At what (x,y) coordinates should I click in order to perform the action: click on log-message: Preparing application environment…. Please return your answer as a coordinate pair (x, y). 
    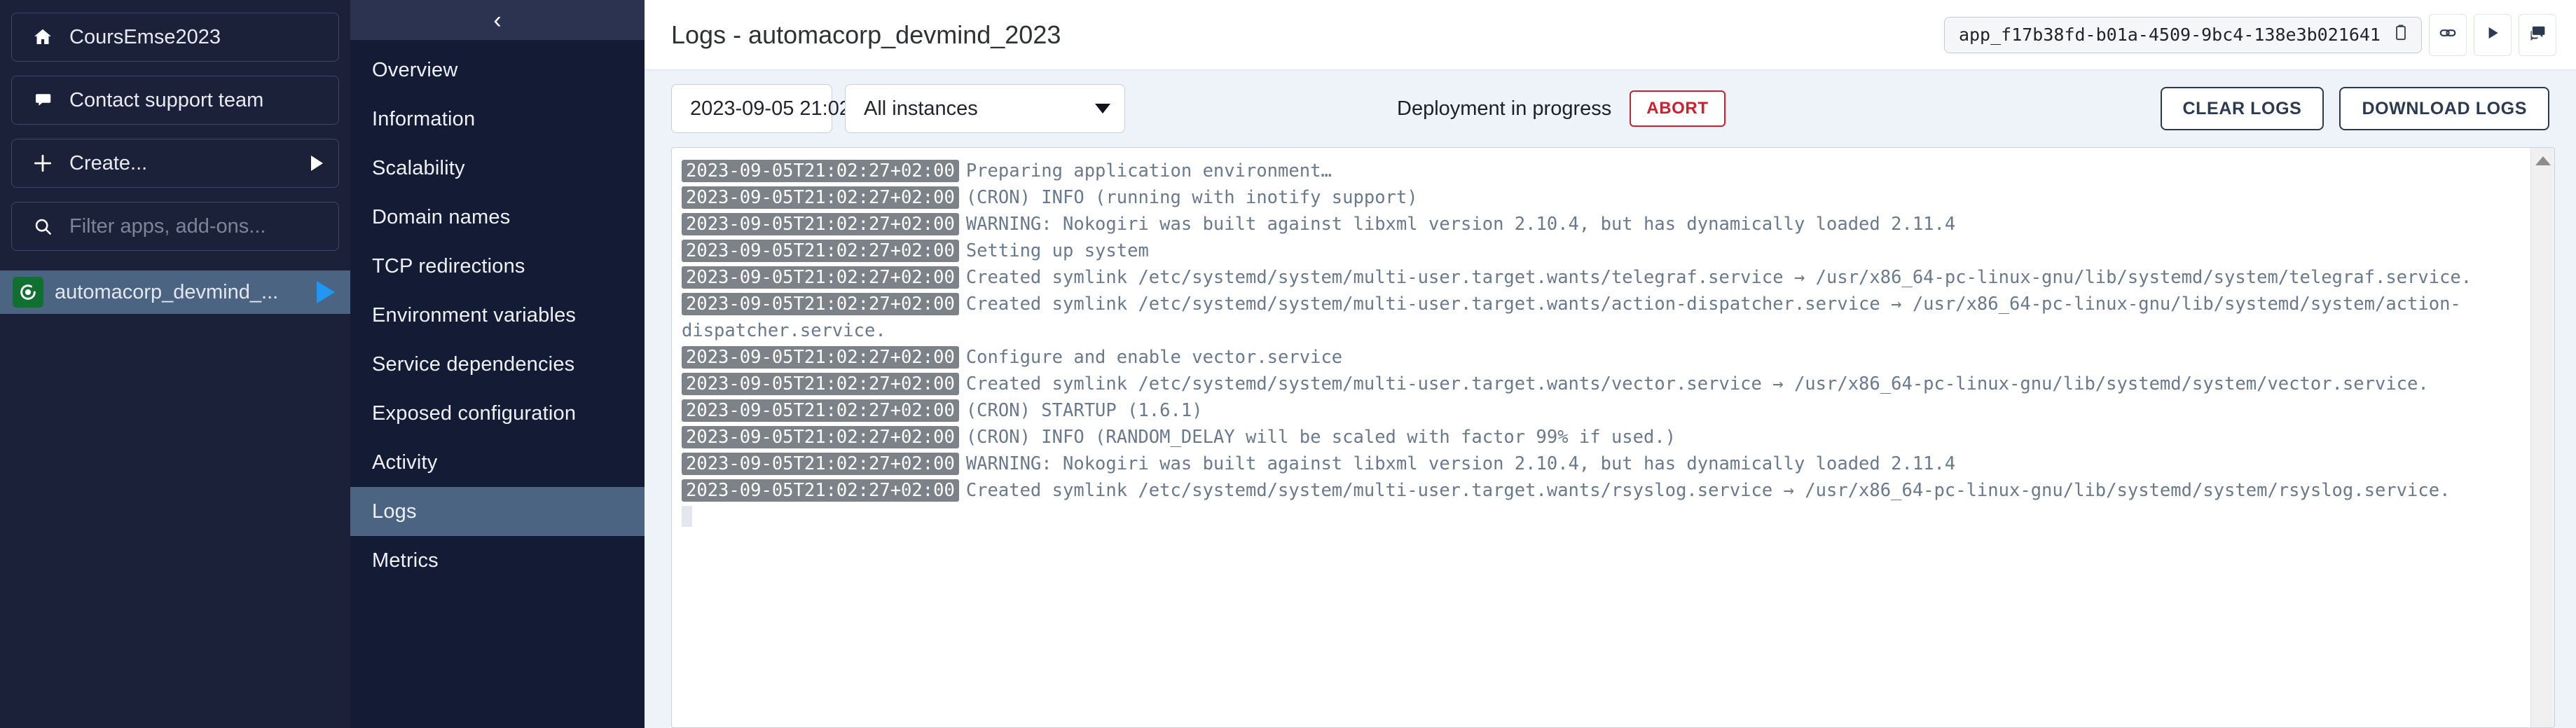
    Looking at the image, I should click on (1148, 170).